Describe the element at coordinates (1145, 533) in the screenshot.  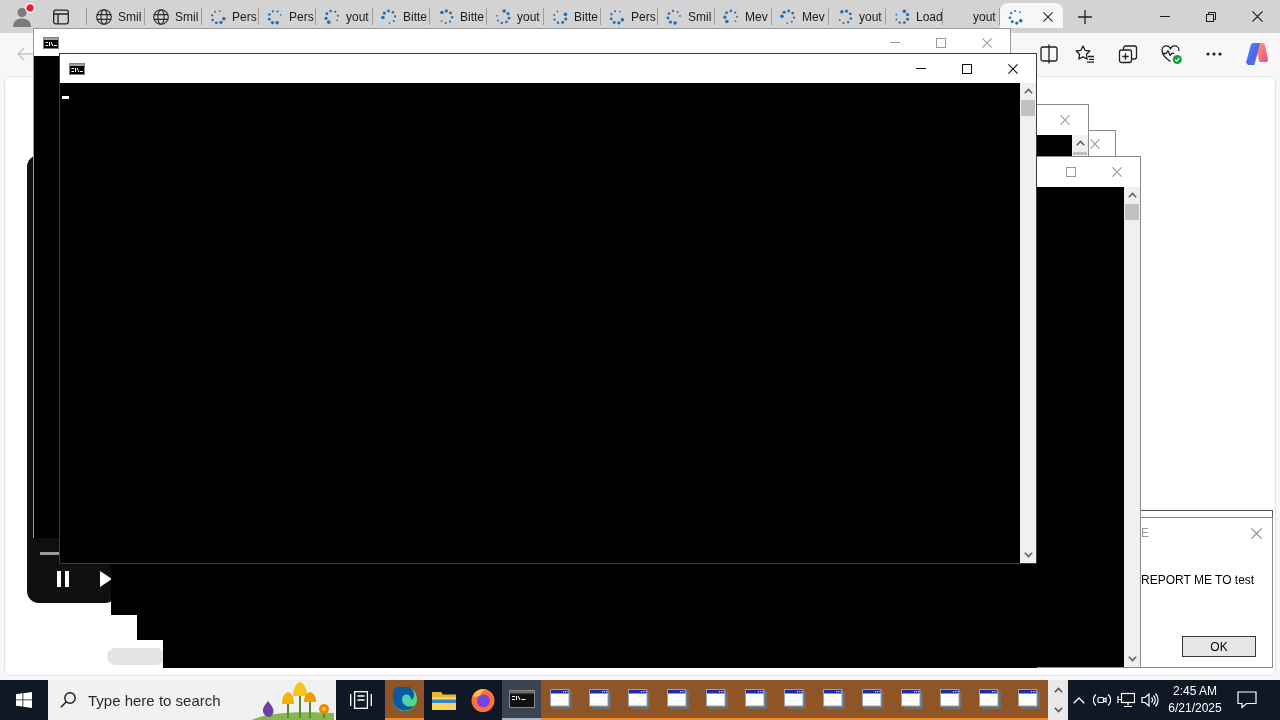
I see `dialog-title: E` at that location.